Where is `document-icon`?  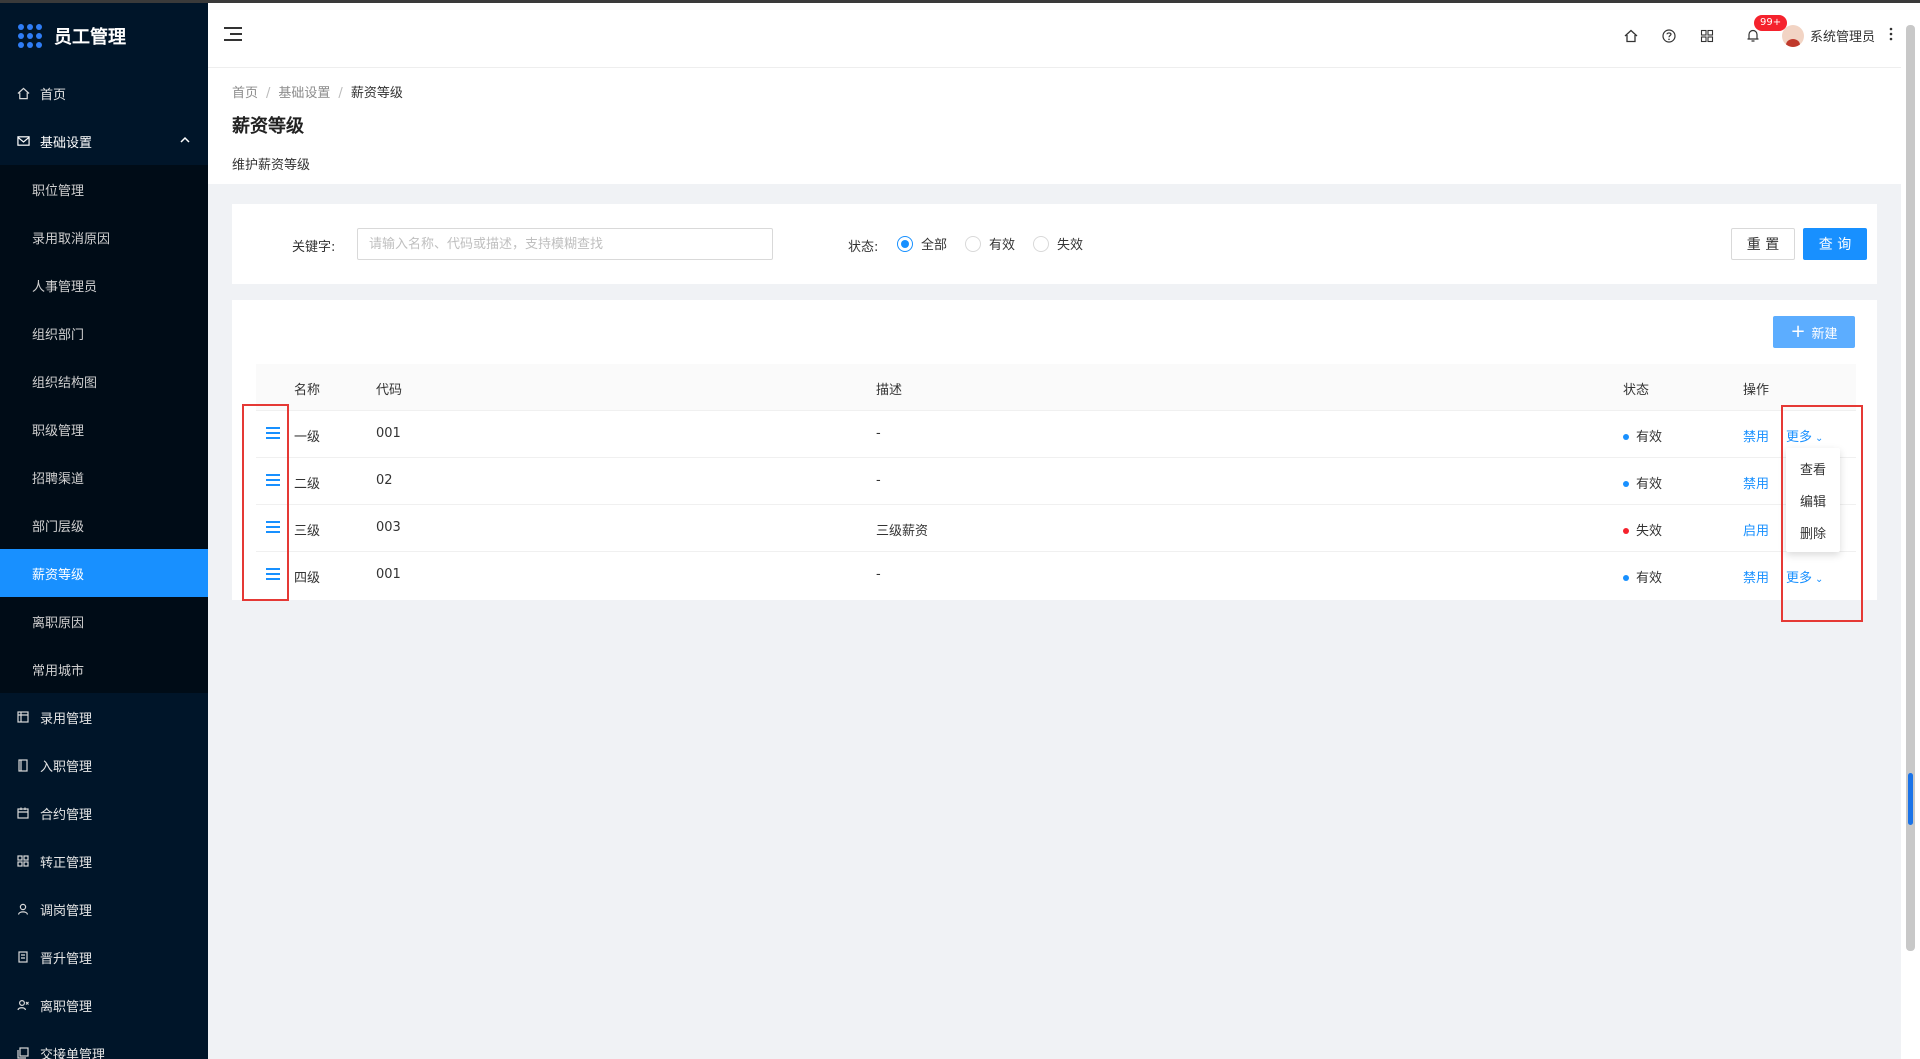 document-icon is located at coordinates (23, 957).